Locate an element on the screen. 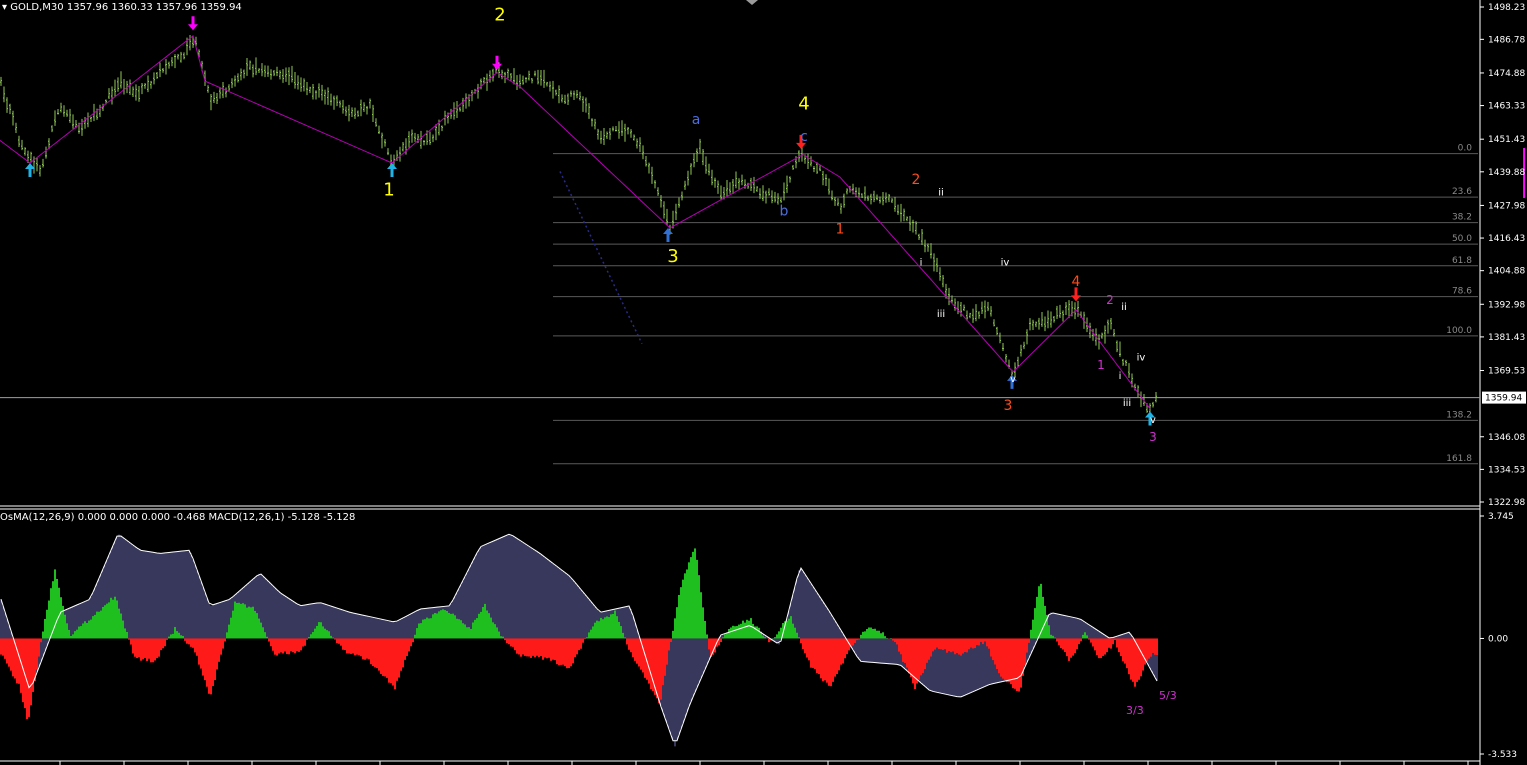 Image resolution: width=1527 pixels, height=765 pixels. price-tick-label: 1498.23 is located at coordinates (1506, 8).